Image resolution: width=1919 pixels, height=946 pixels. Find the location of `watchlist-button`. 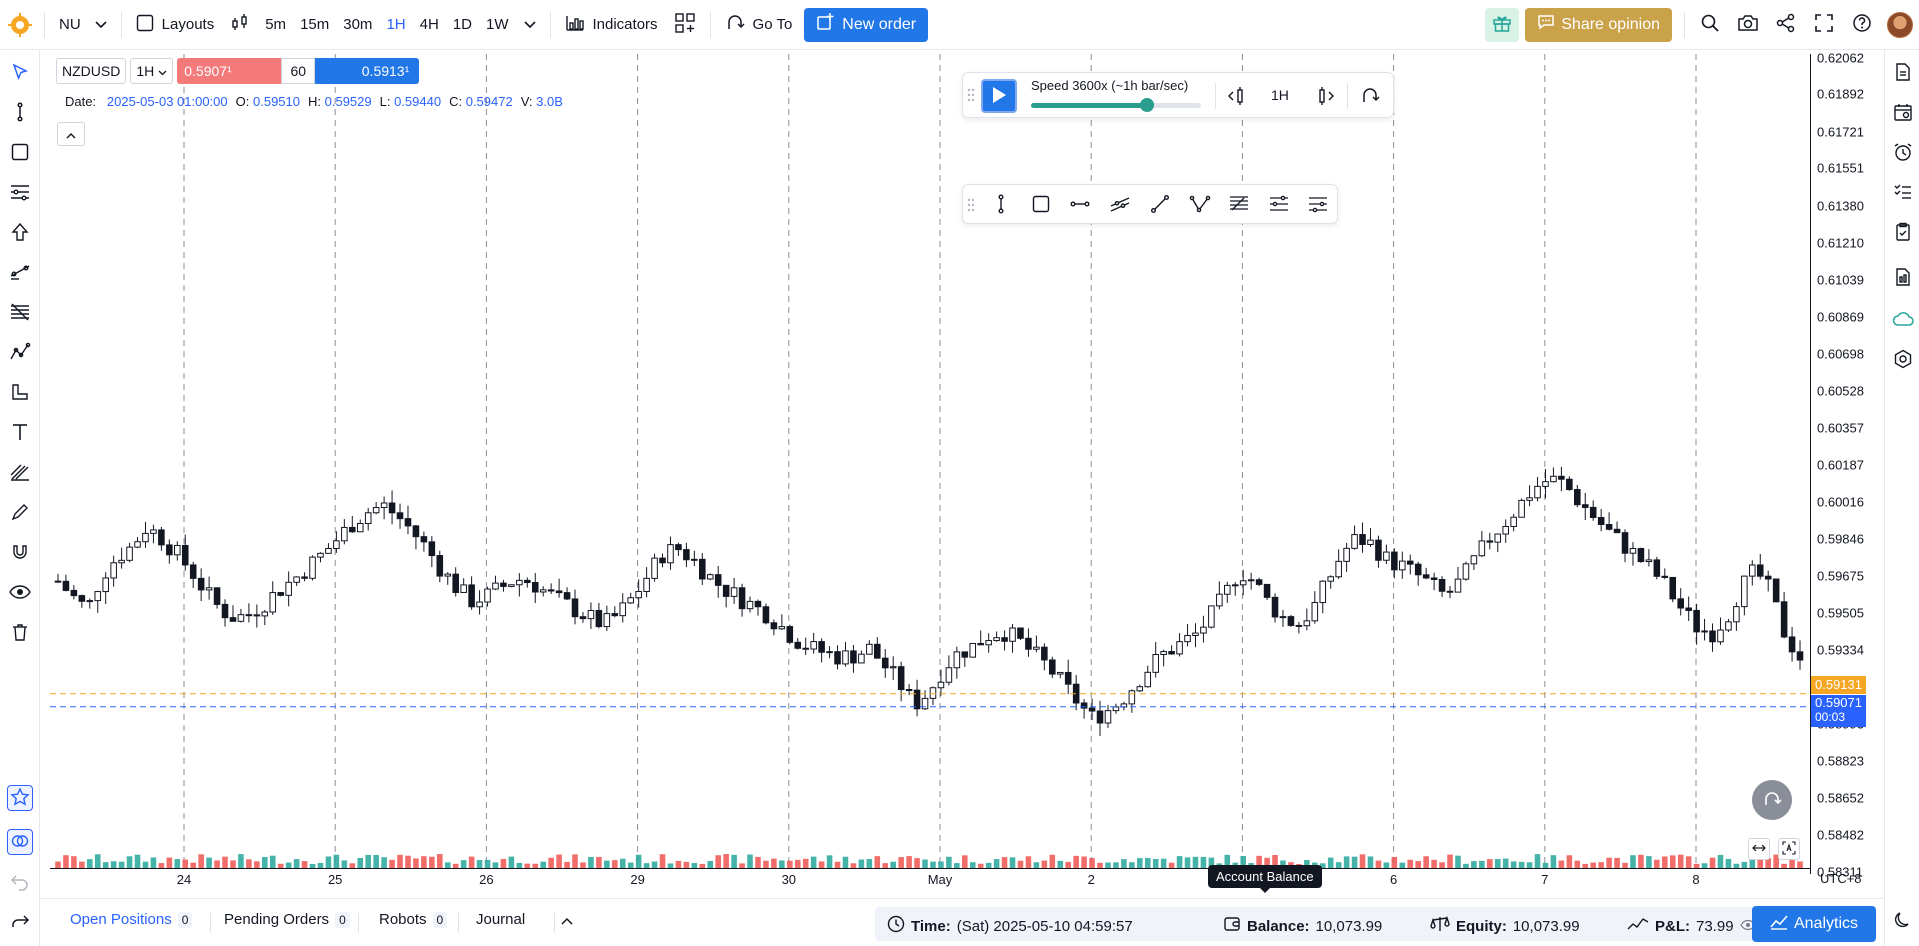

watchlist-button is located at coordinates (1903, 73).